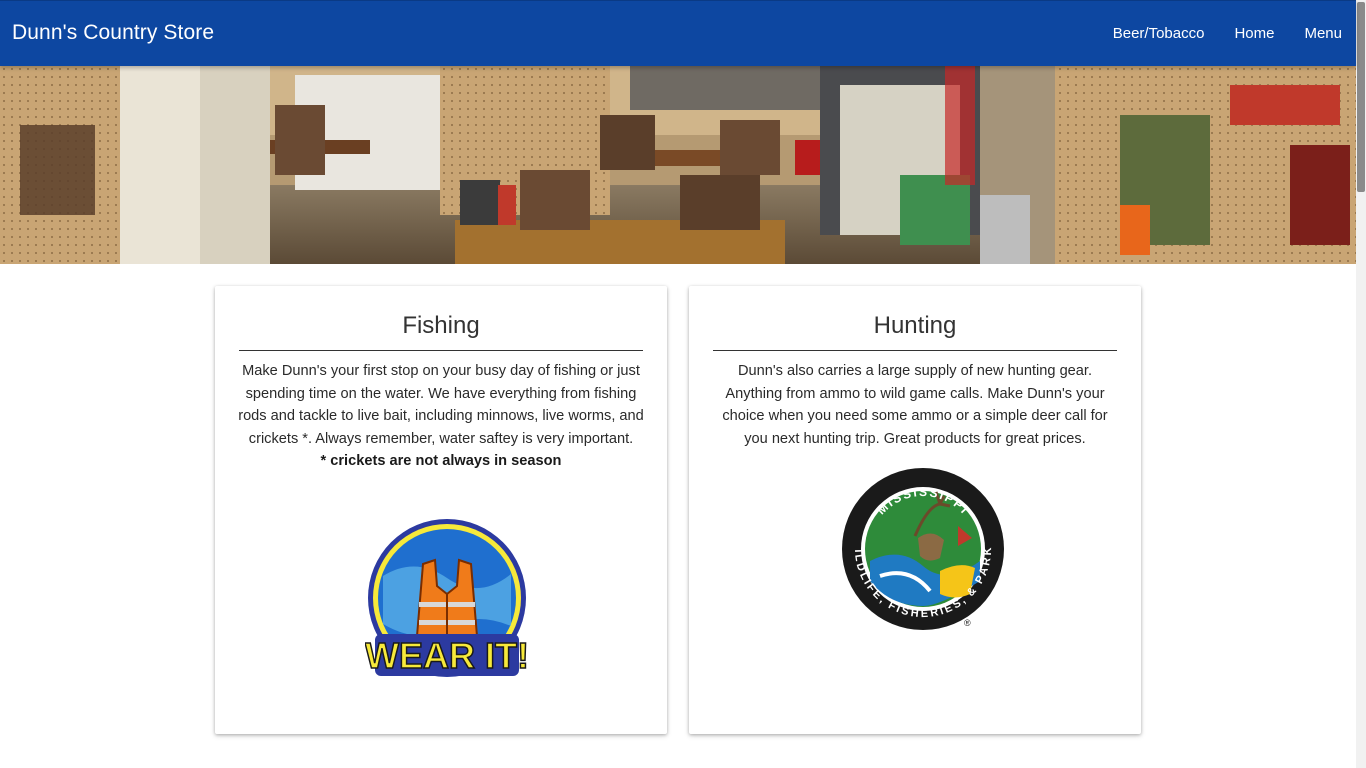  I want to click on nav-links: Beer/Tobacco Home Menu, so click(1227, 33).